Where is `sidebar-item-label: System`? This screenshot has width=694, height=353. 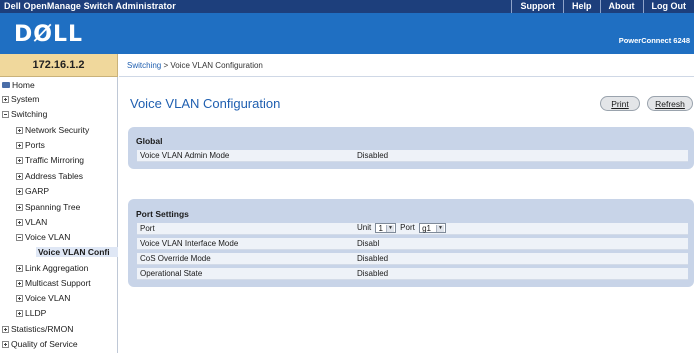 sidebar-item-label: System is located at coordinates (25, 99).